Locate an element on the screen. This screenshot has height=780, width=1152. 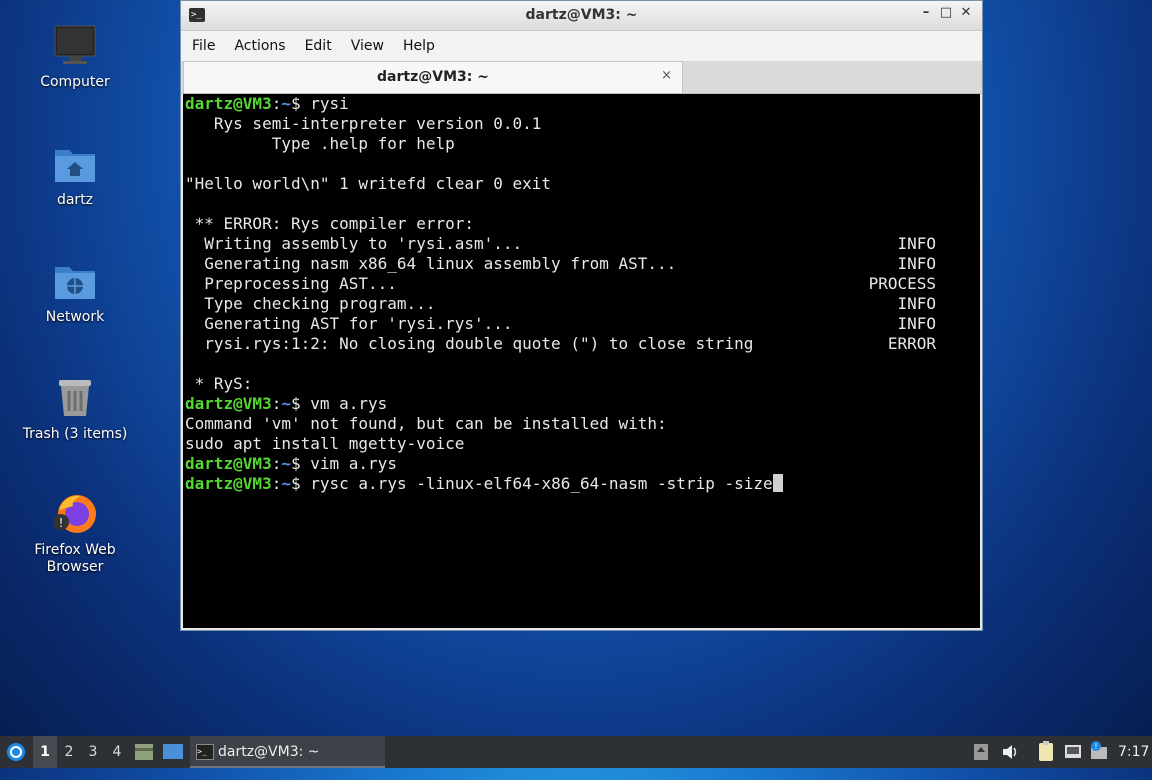
menu-actions: Actions is located at coordinates (258, 42).